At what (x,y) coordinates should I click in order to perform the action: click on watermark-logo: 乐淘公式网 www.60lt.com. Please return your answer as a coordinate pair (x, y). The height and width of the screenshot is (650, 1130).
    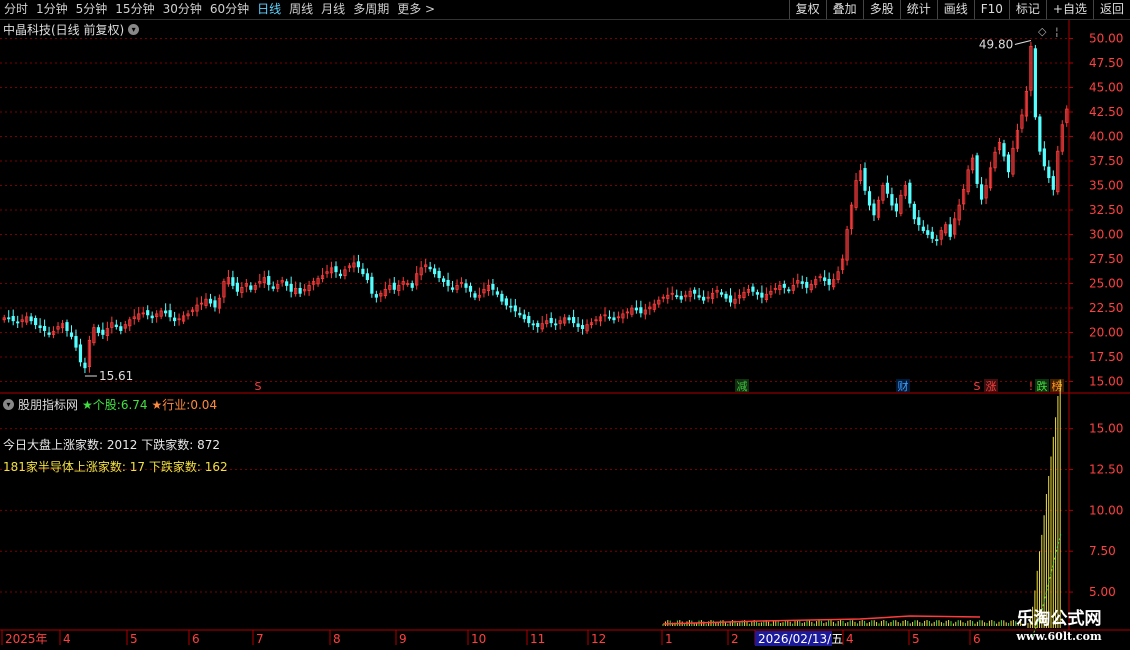
    Looking at the image, I should click on (1059, 629).